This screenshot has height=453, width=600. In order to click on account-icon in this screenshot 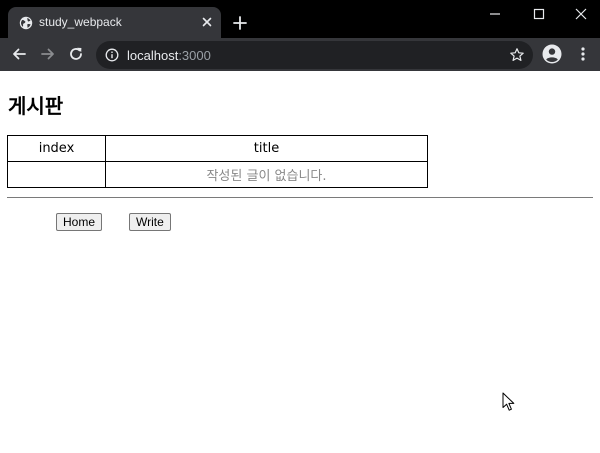, I will do `click(552, 54)`.